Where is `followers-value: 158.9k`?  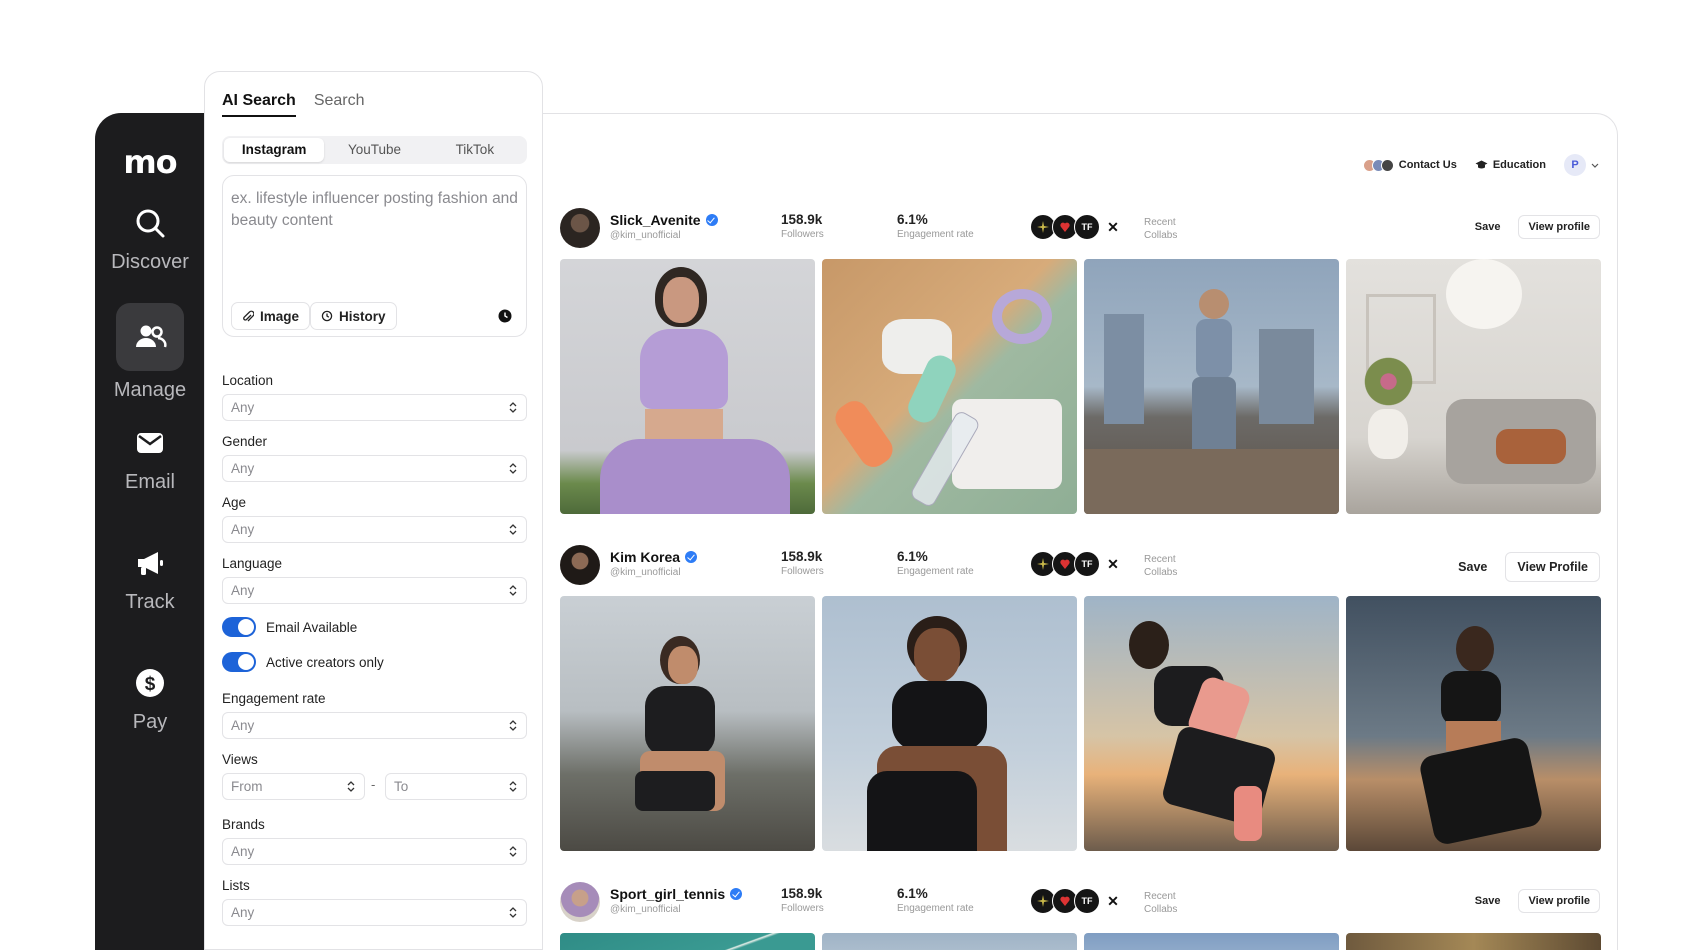
followers-value: 158.9k is located at coordinates (802, 893).